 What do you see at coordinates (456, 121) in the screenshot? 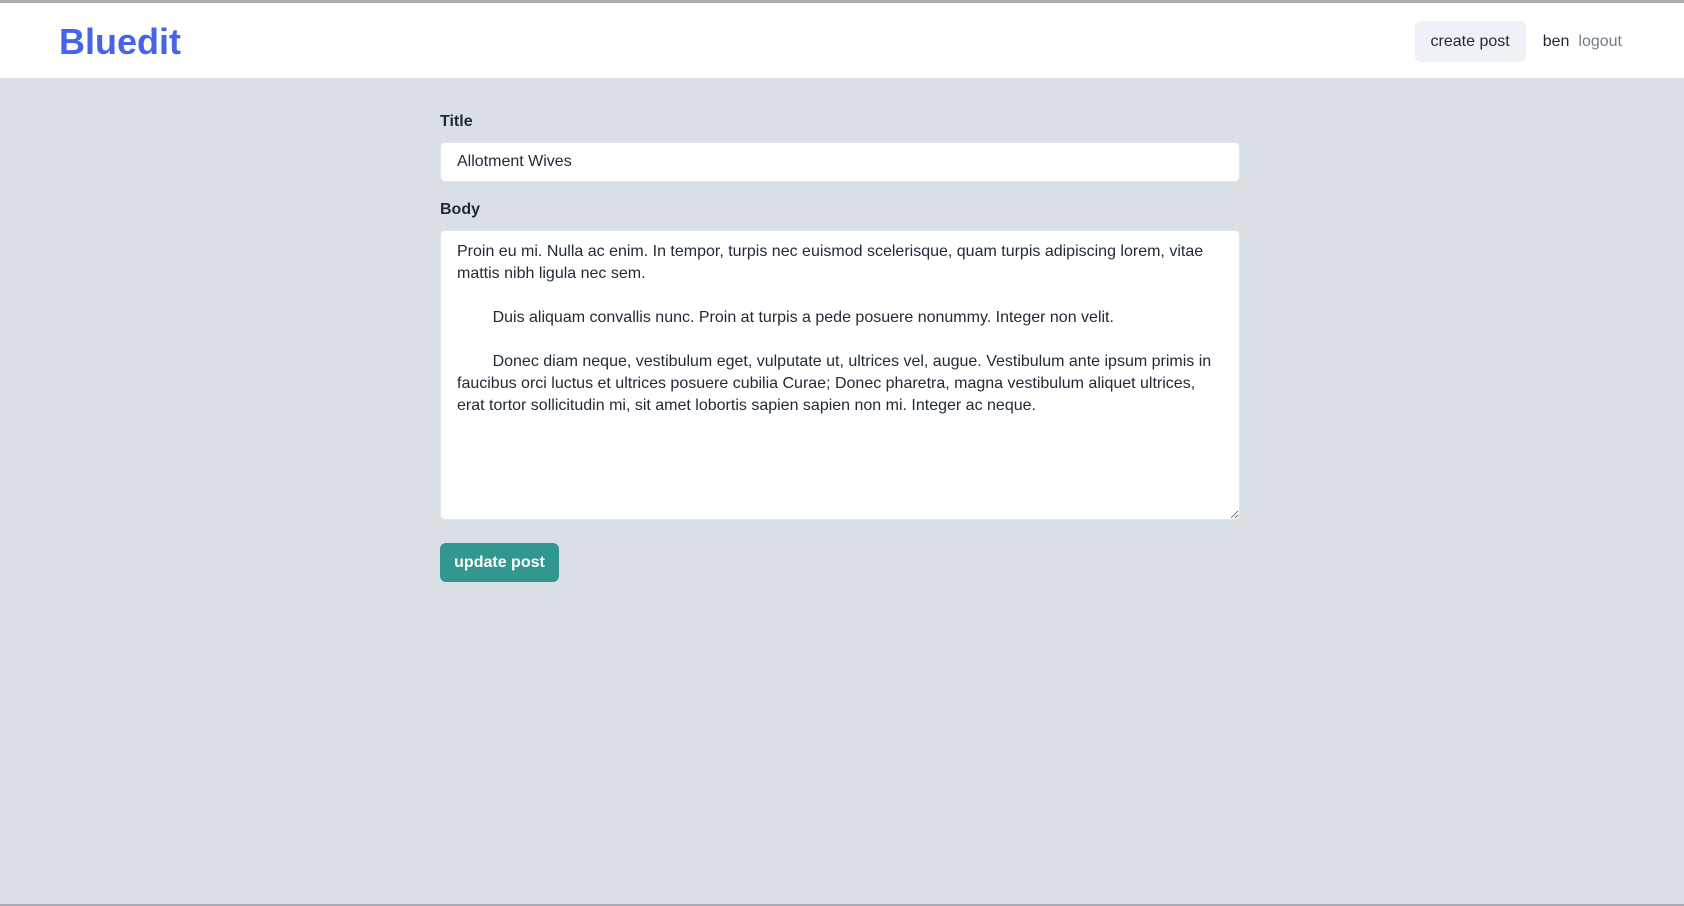
I see `title-label: Title` at bounding box center [456, 121].